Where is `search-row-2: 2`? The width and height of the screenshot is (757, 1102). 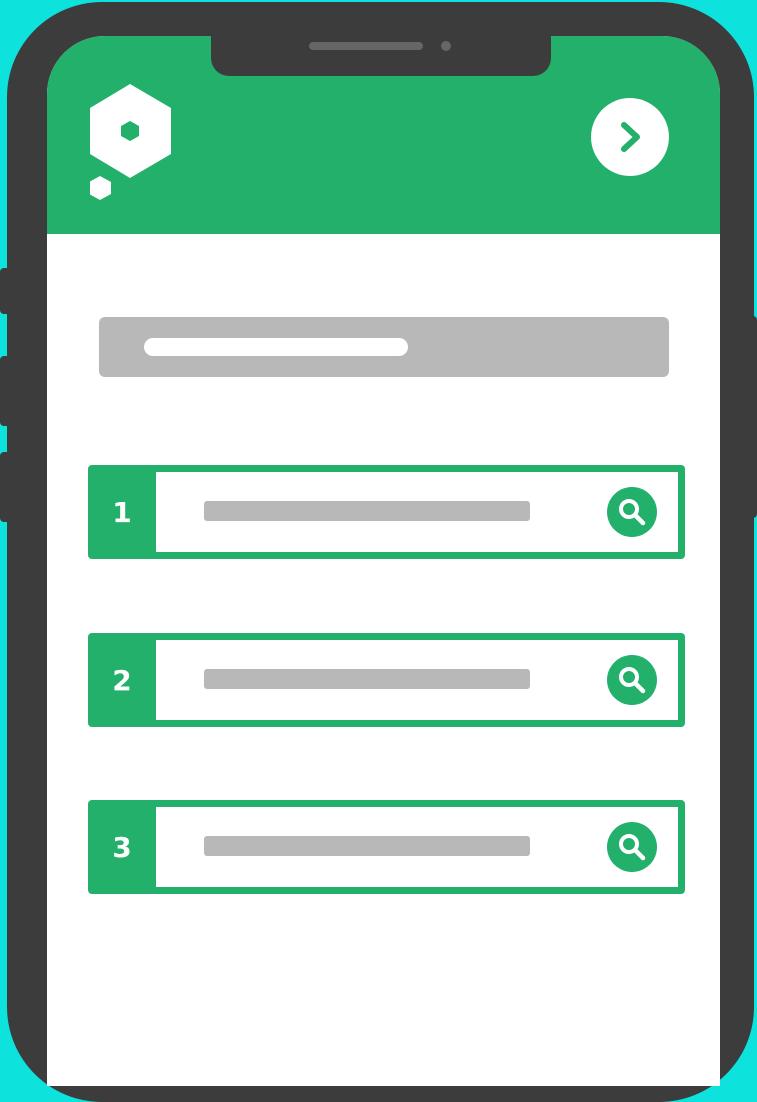 search-row-2: 2 is located at coordinates (386, 680).